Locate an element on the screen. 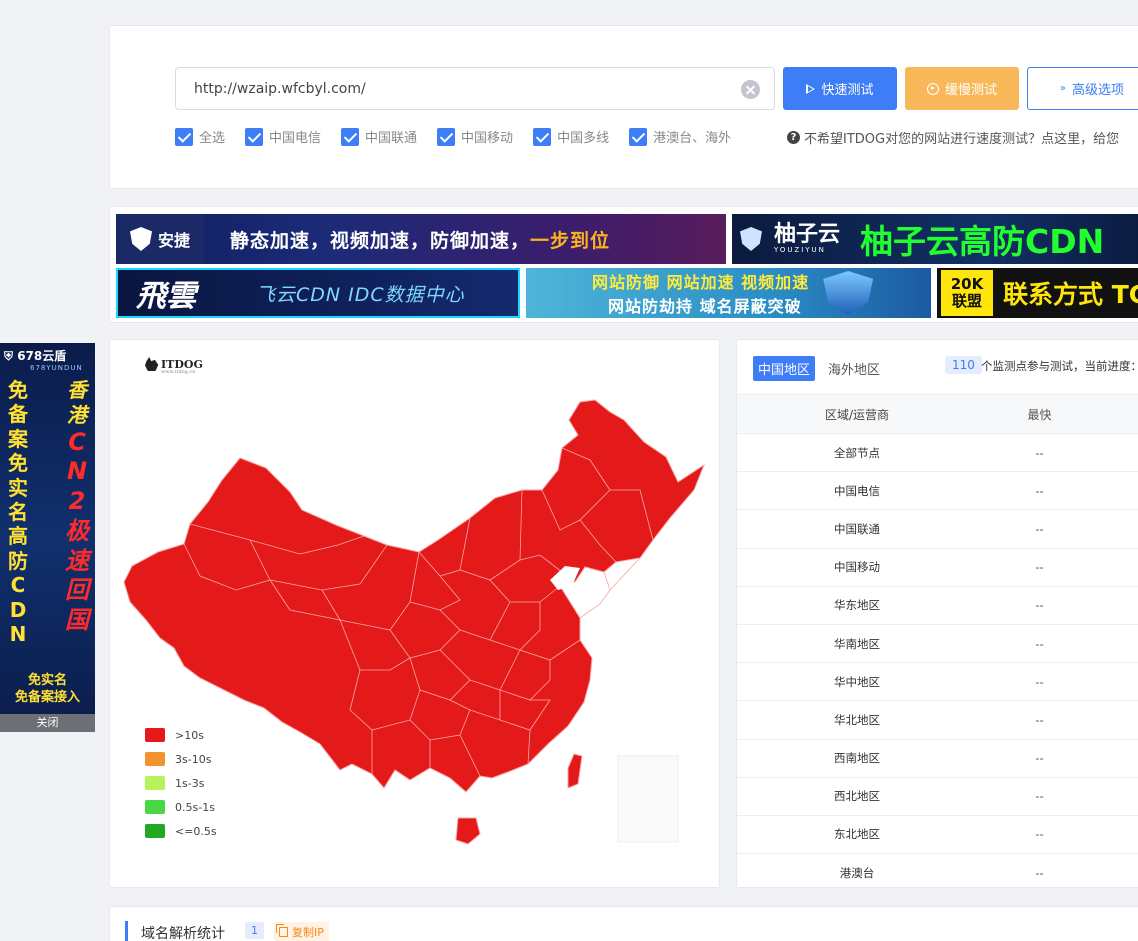 Image resolution: width=1138 pixels, height=941 pixels. map-south-sea-inset is located at coordinates (648, 799).